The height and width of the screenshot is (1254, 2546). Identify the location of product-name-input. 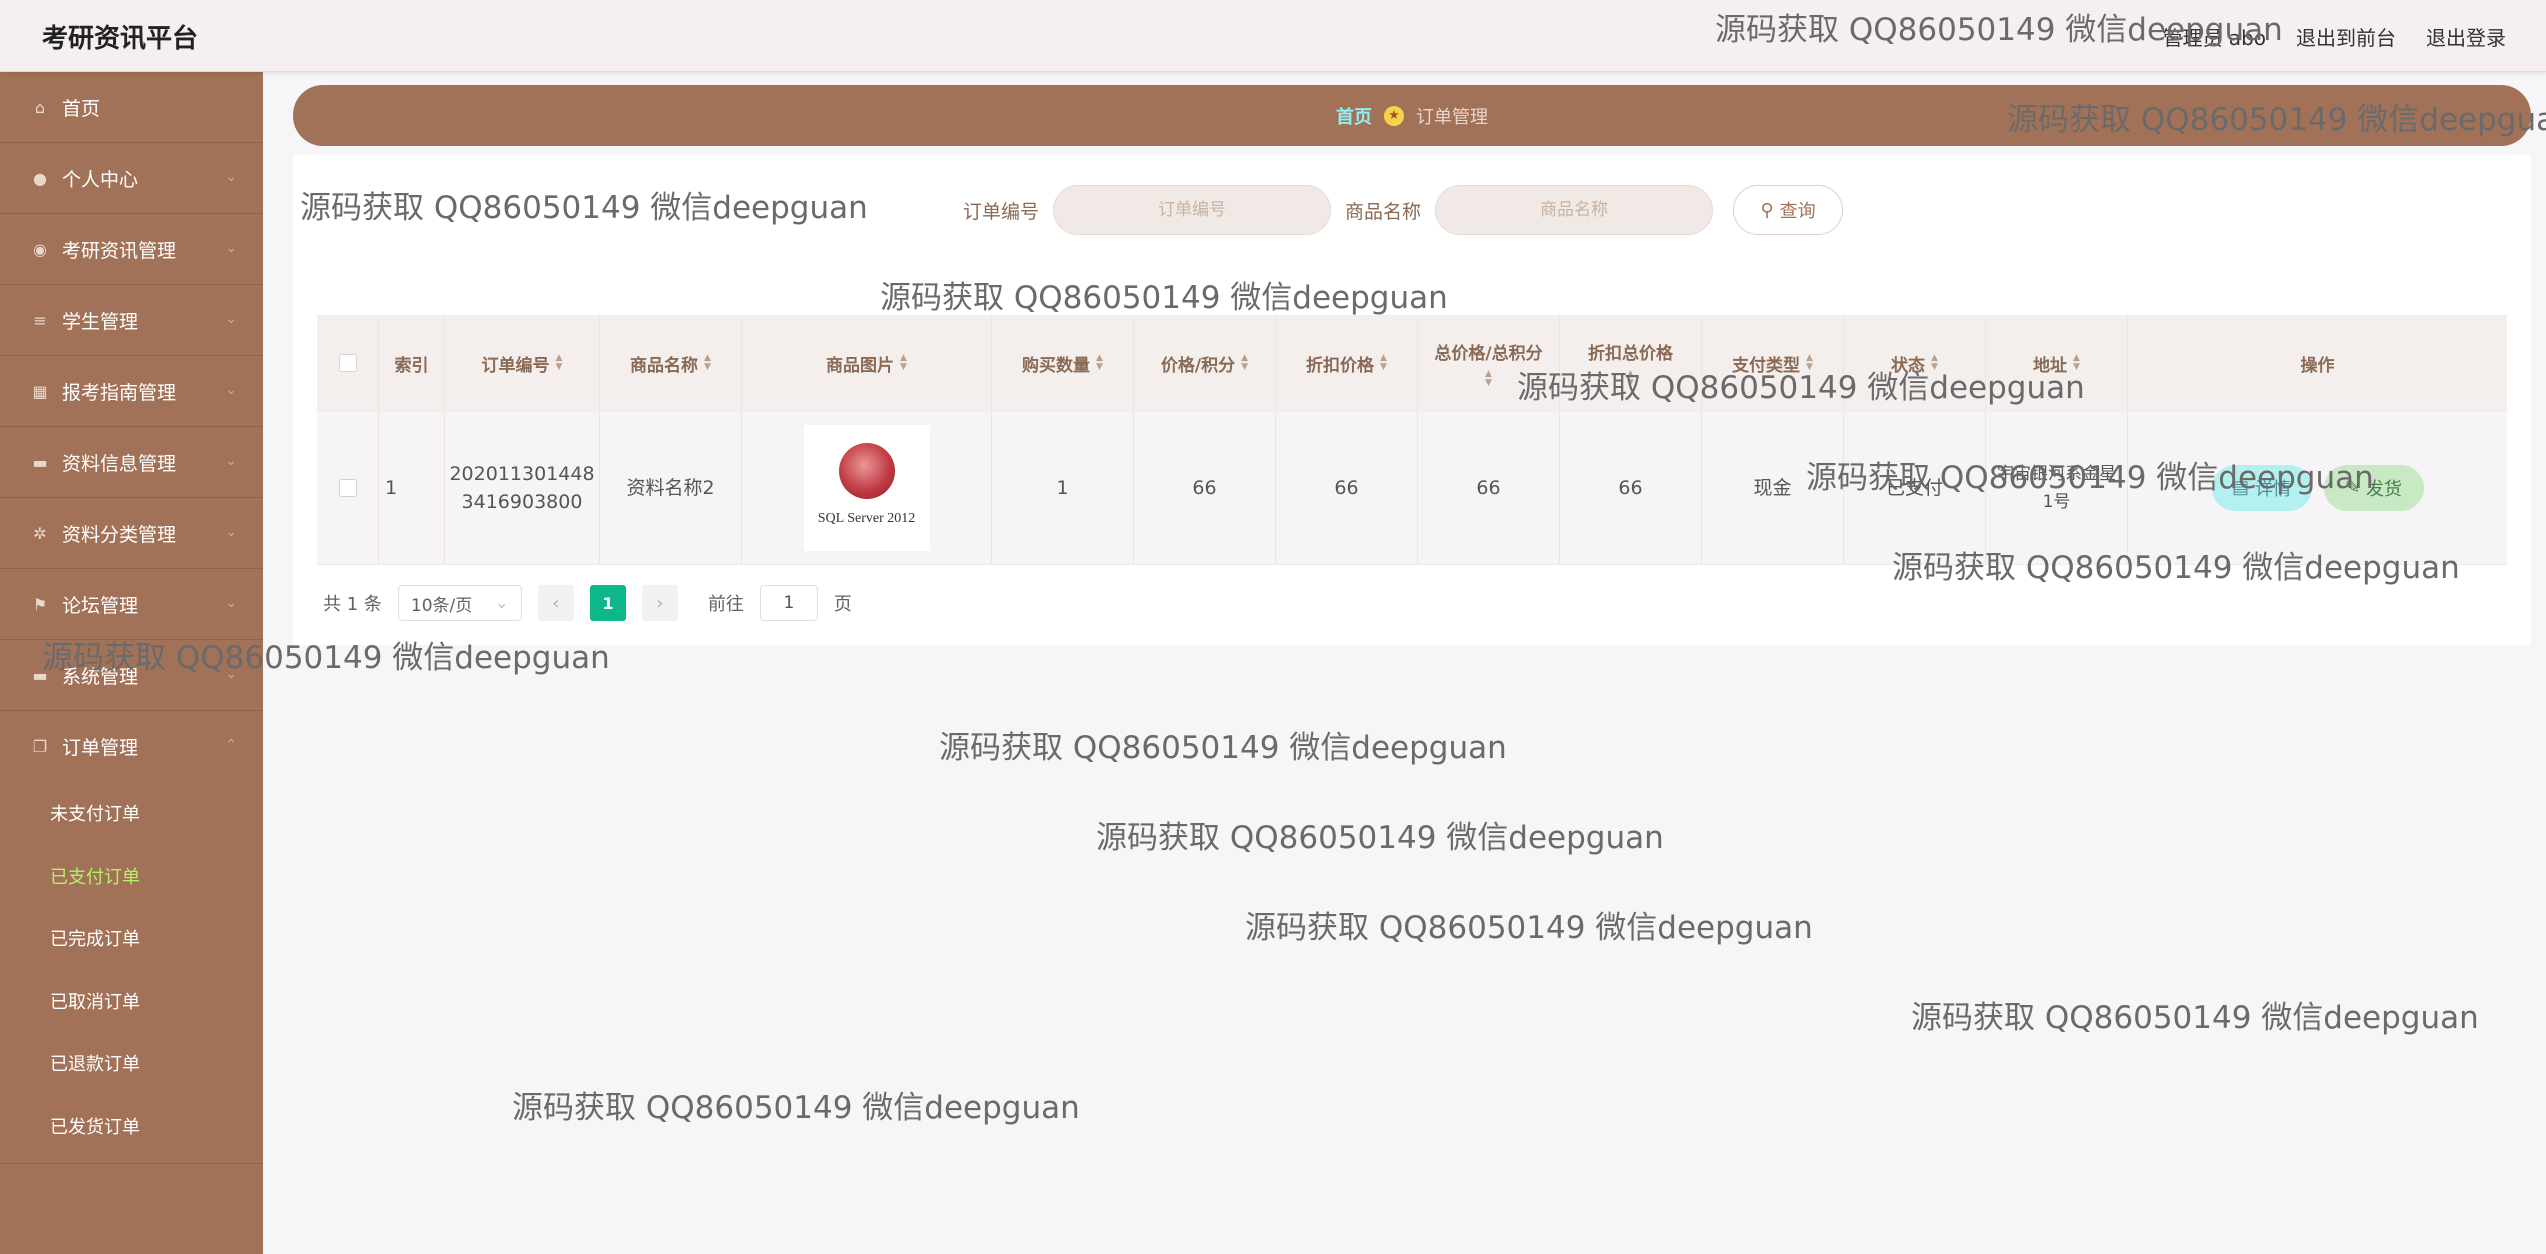
(1574, 210).